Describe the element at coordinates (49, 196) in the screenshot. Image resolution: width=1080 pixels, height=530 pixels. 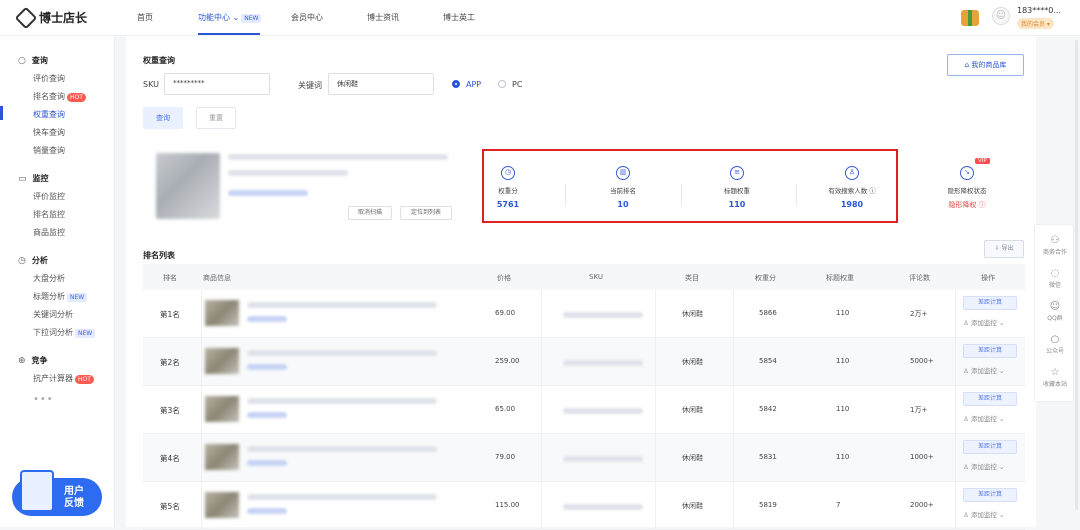
I see `sidebar-item-review-monitor: 评价监控` at that location.